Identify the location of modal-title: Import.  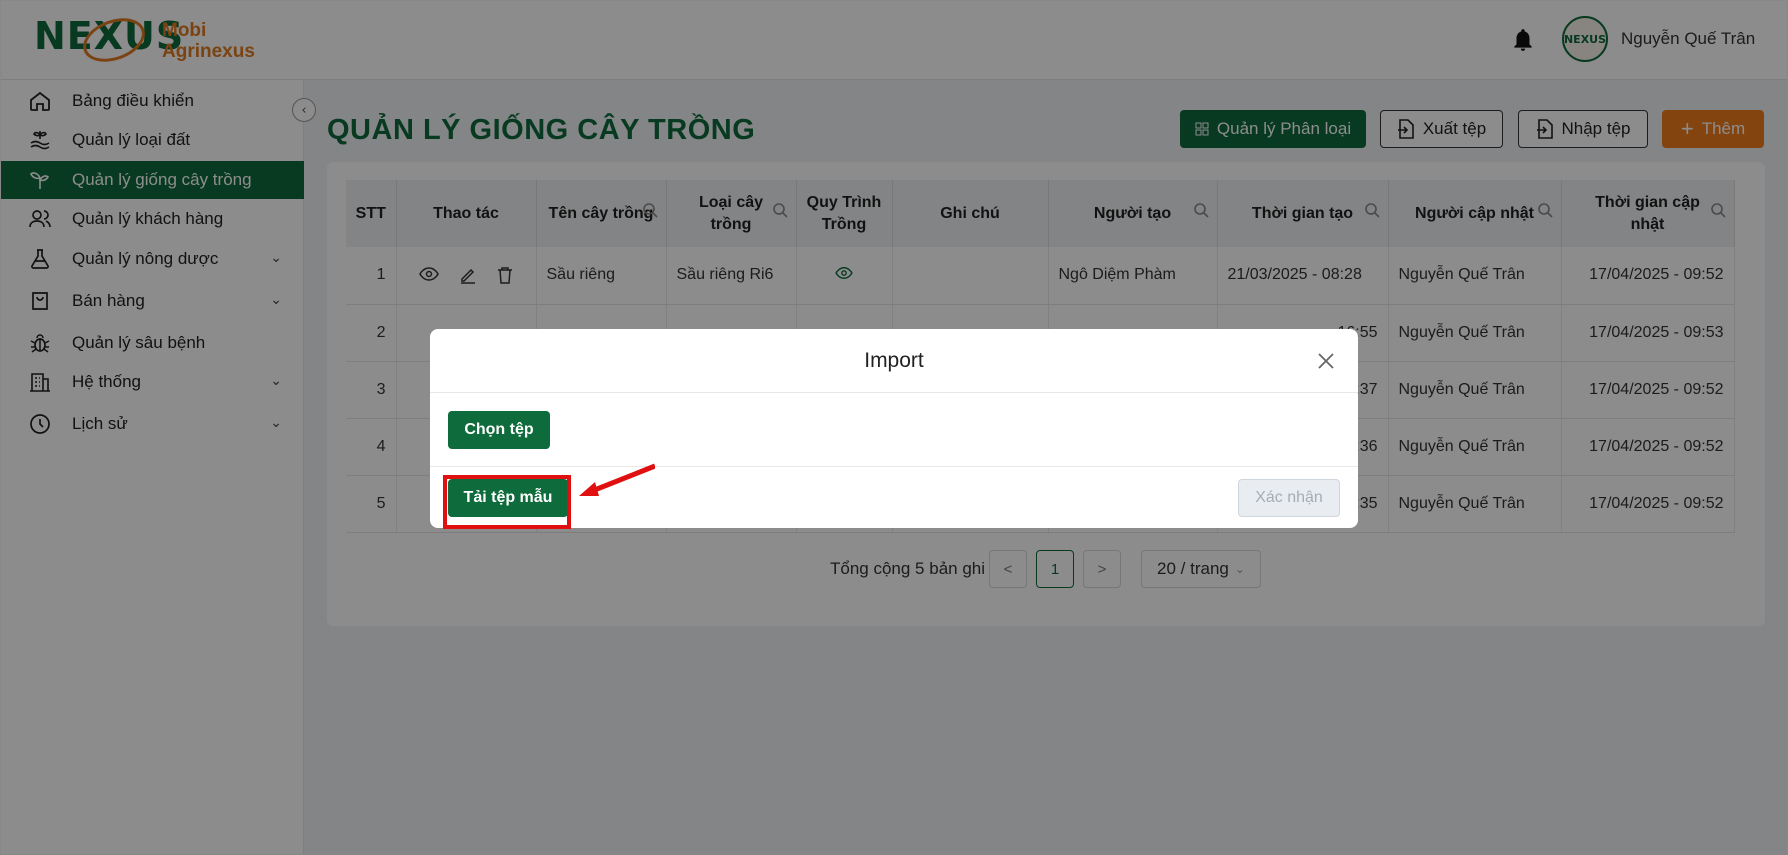
(894, 360).